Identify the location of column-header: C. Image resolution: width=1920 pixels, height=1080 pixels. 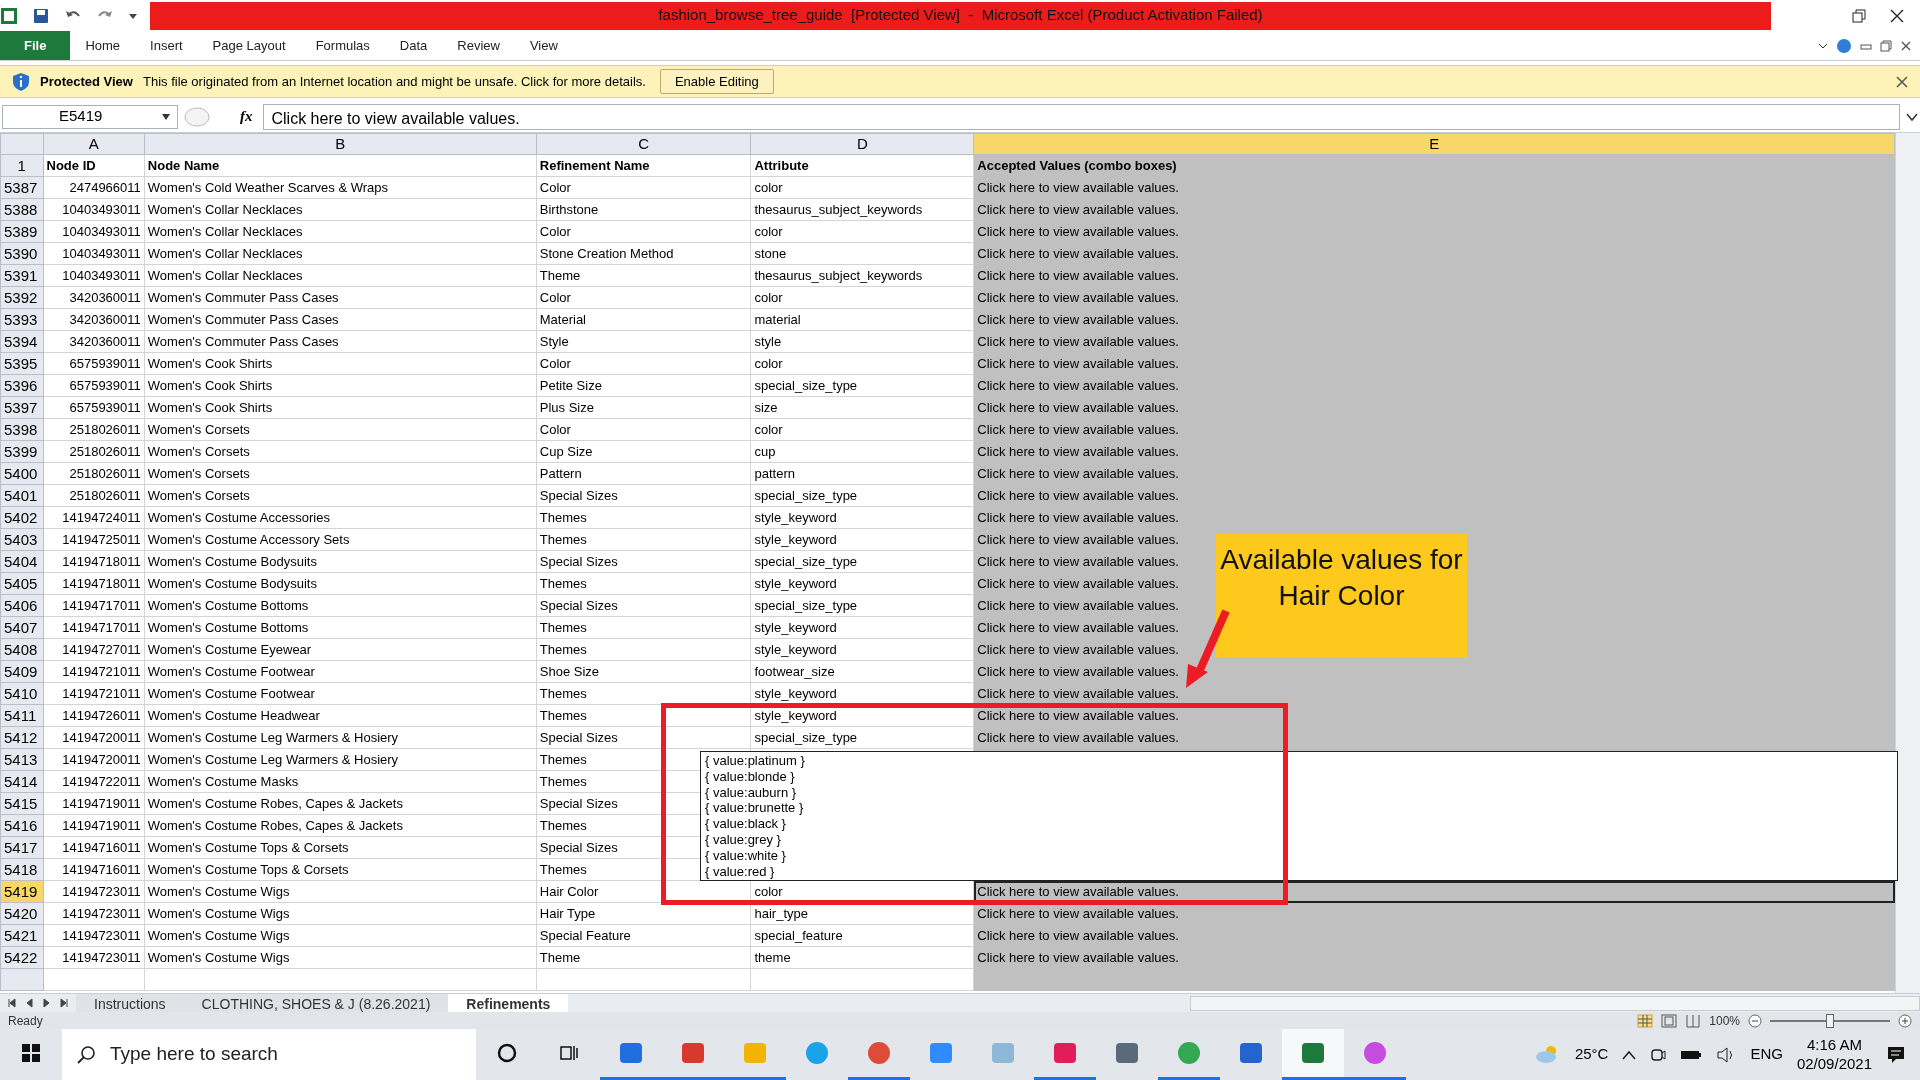
(643, 144).